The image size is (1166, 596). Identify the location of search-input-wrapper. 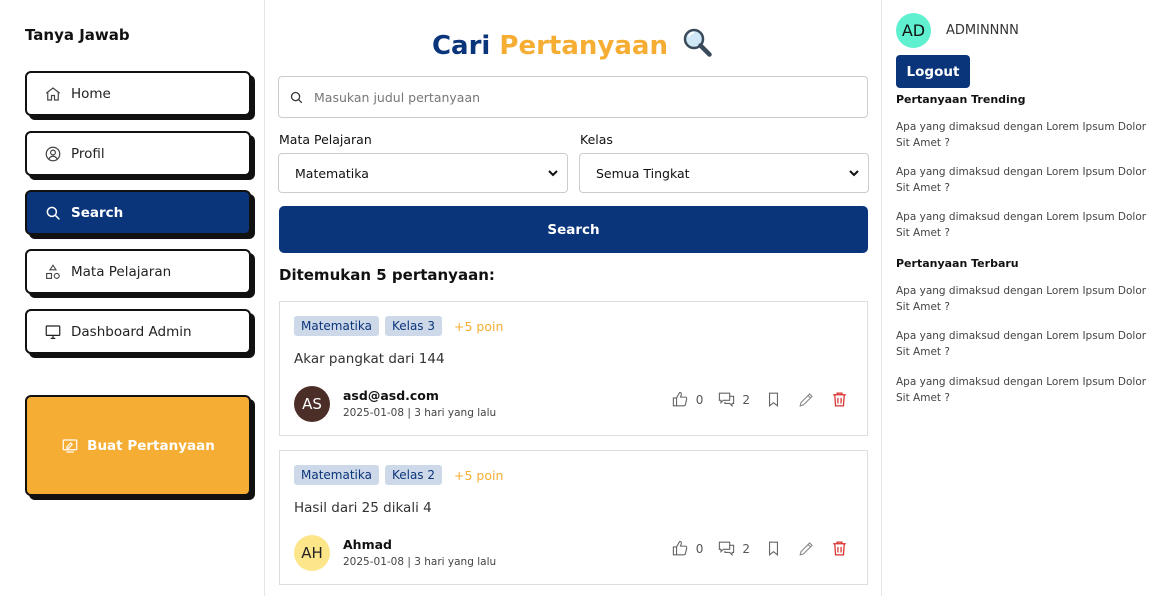
(573, 97).